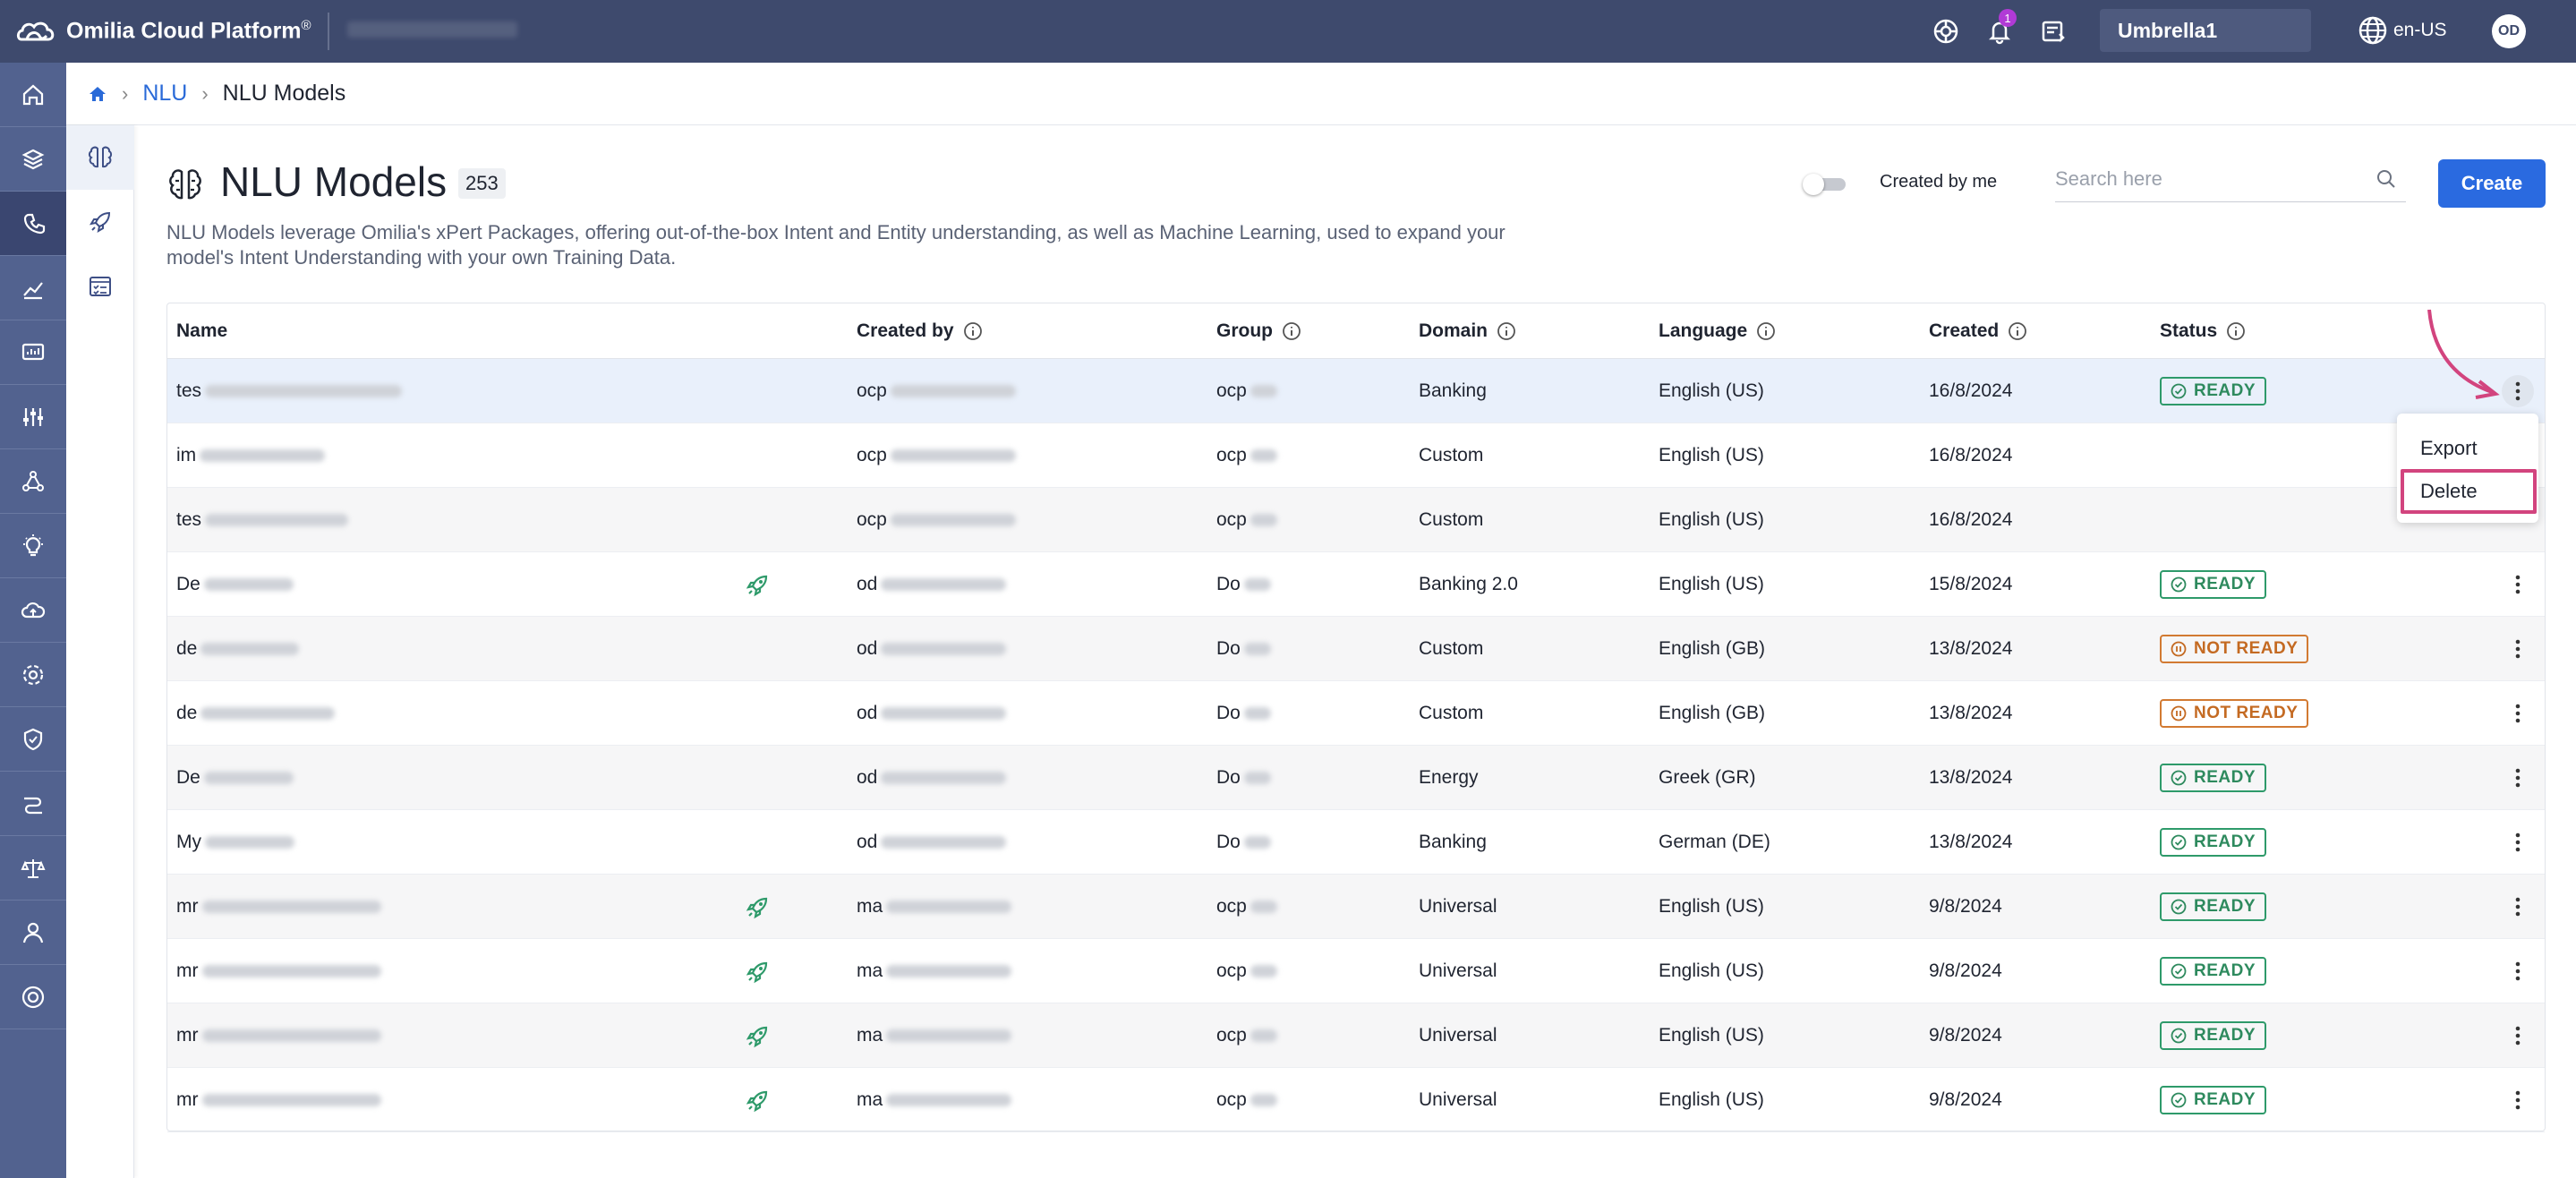 The width and height of the screenshot is (2576, 1178). Describe the element at coordinates (2205, 31) in the screenshot. I see `organization-select: Umbrella1` at that location.